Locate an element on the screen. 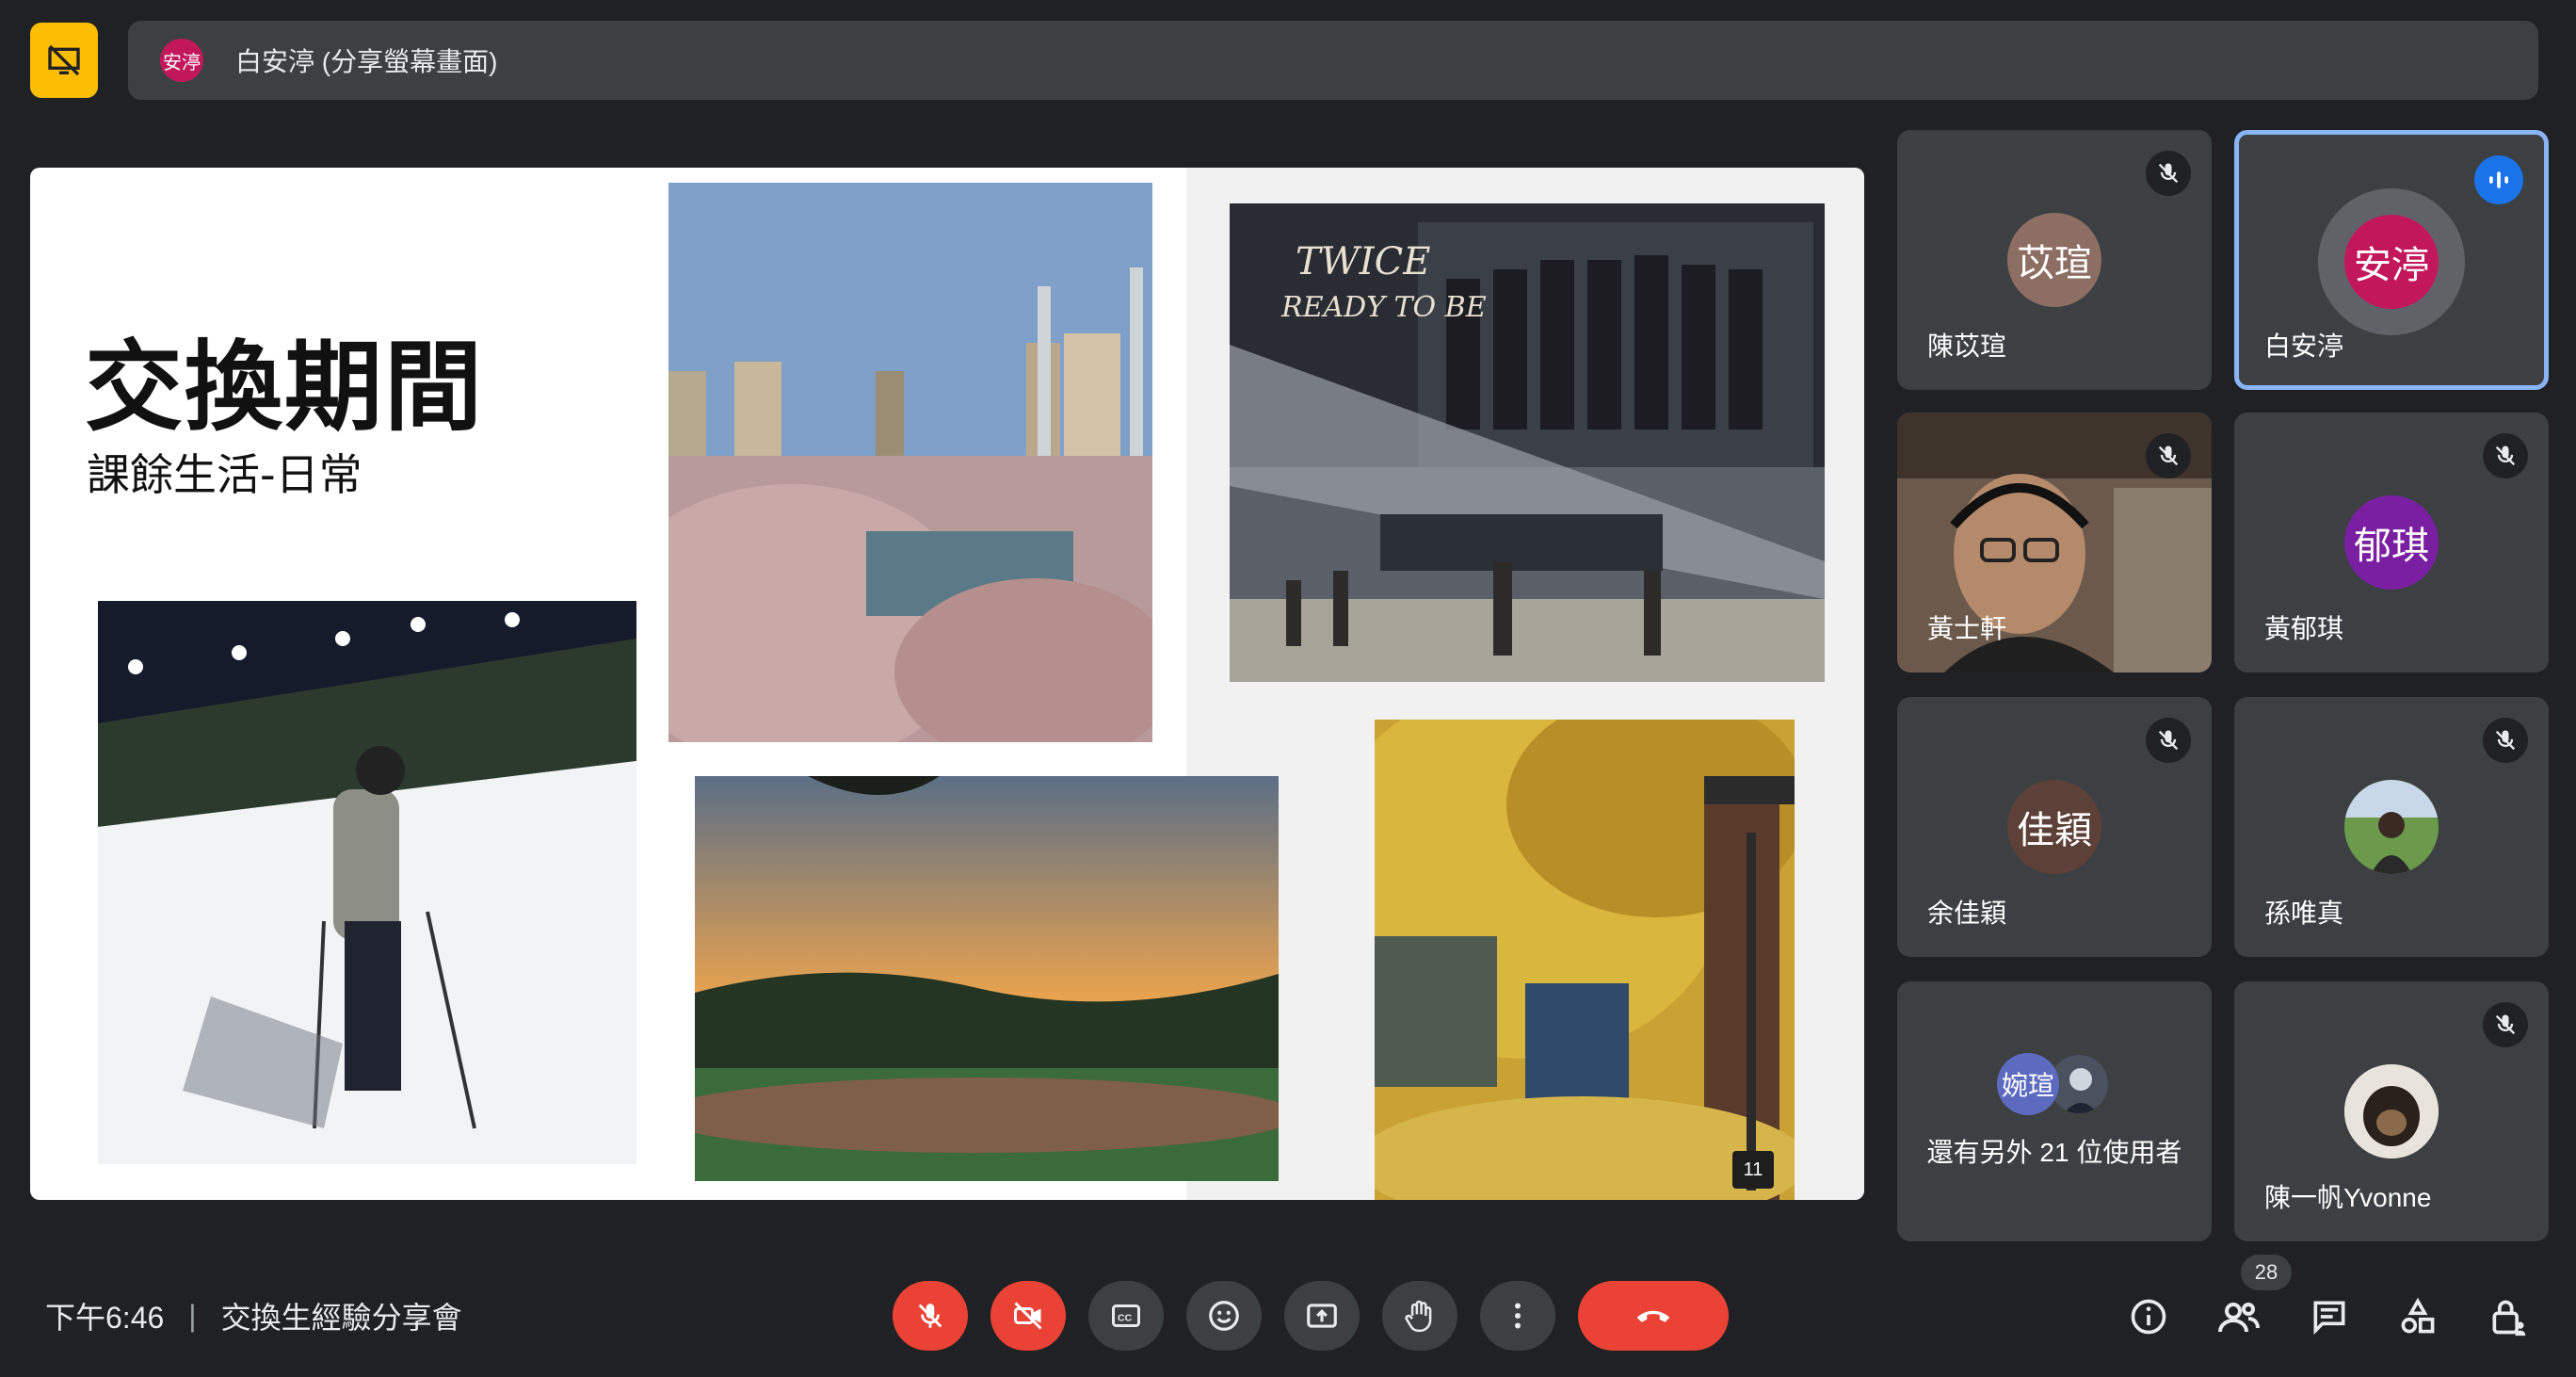 The height and width of the screenshot is (1377, 2576). participant-name: 黃士軒 is located at coordinates (1967, 628).